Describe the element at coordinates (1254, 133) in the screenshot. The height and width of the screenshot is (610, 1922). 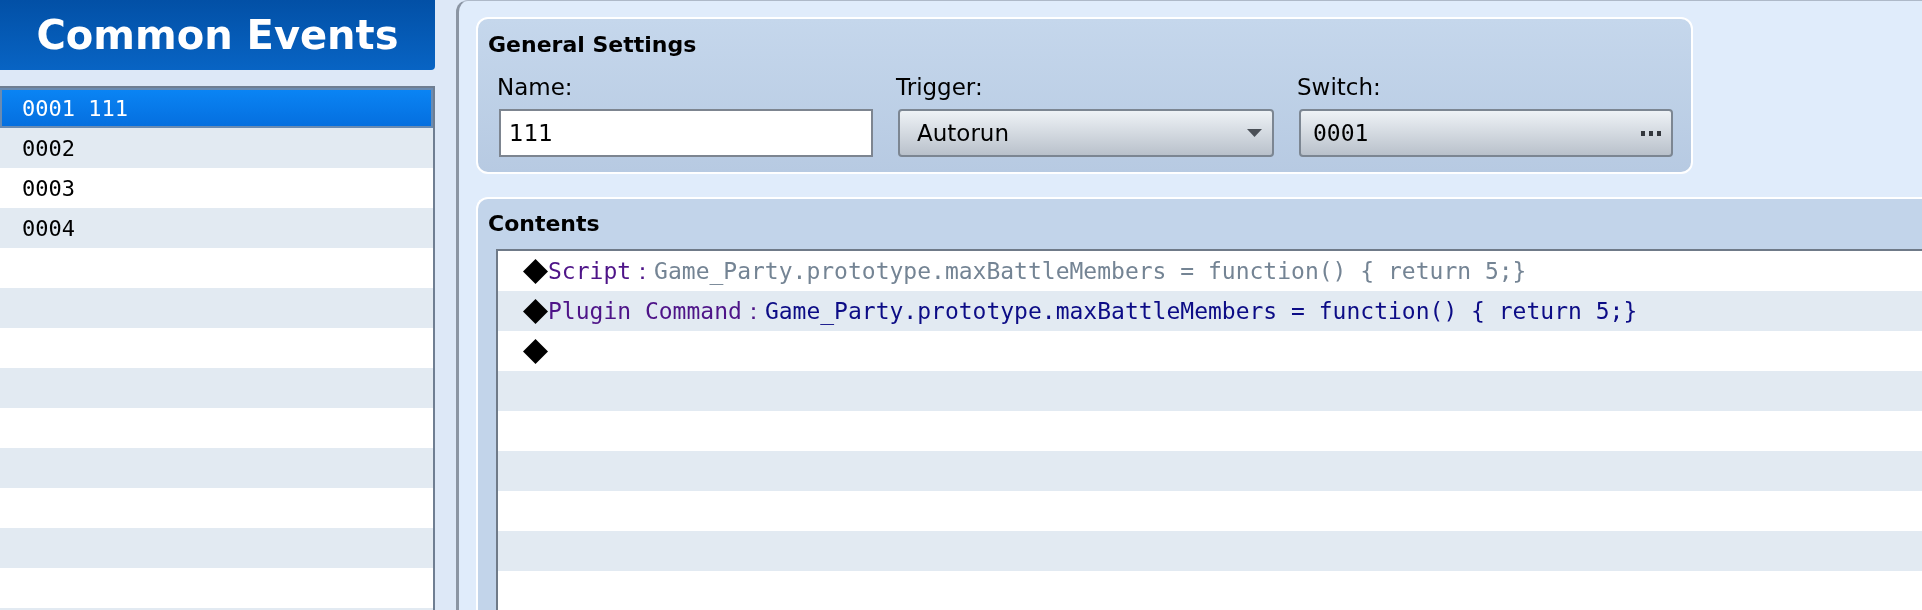
I see `caret-icon` at that location.